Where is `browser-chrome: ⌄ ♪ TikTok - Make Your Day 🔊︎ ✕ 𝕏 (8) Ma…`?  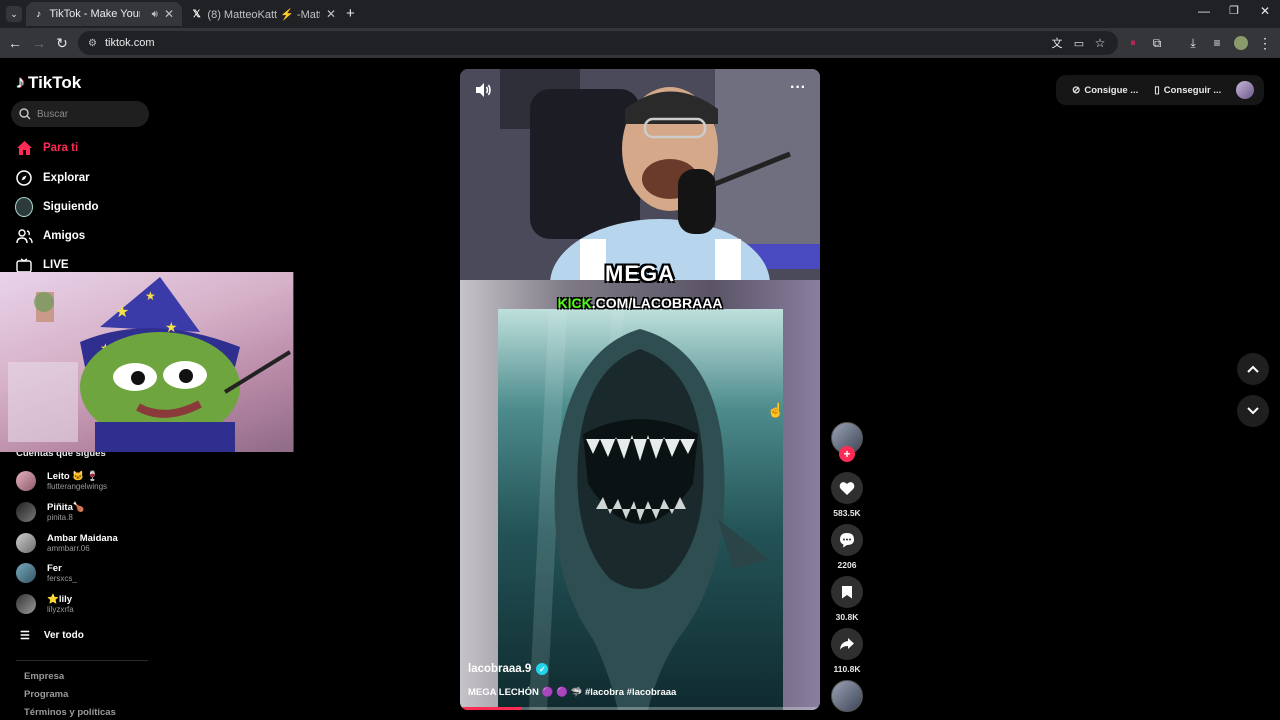 browser-chrome: ⌄ ♪ TikTok - Make Your Day 🔊︎ ✕ 𝕏 (8) Ma… is located at coordinates (640, 29).